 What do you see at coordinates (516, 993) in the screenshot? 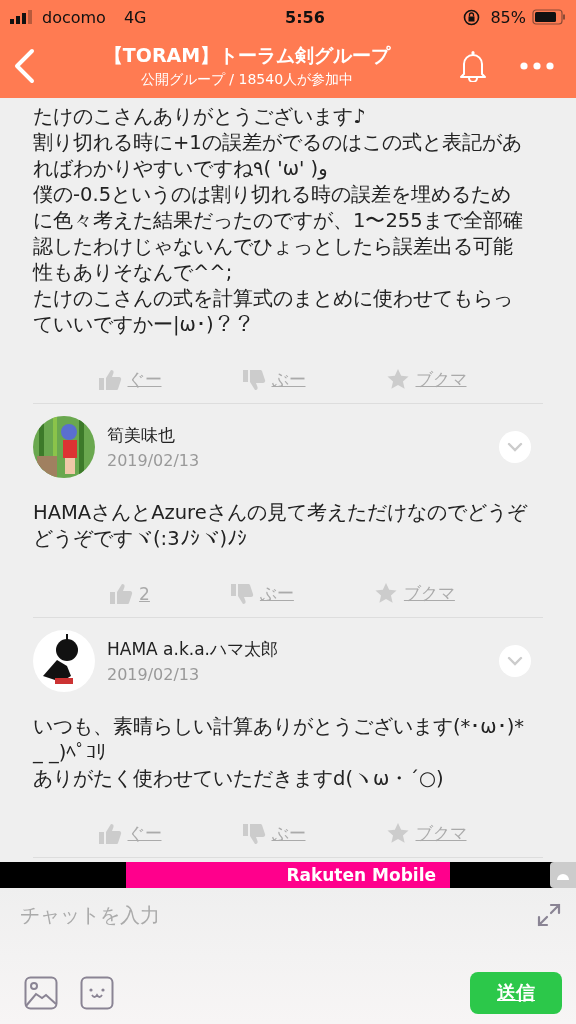
I see `send-button: 送信` at bounding box center [516, 993].